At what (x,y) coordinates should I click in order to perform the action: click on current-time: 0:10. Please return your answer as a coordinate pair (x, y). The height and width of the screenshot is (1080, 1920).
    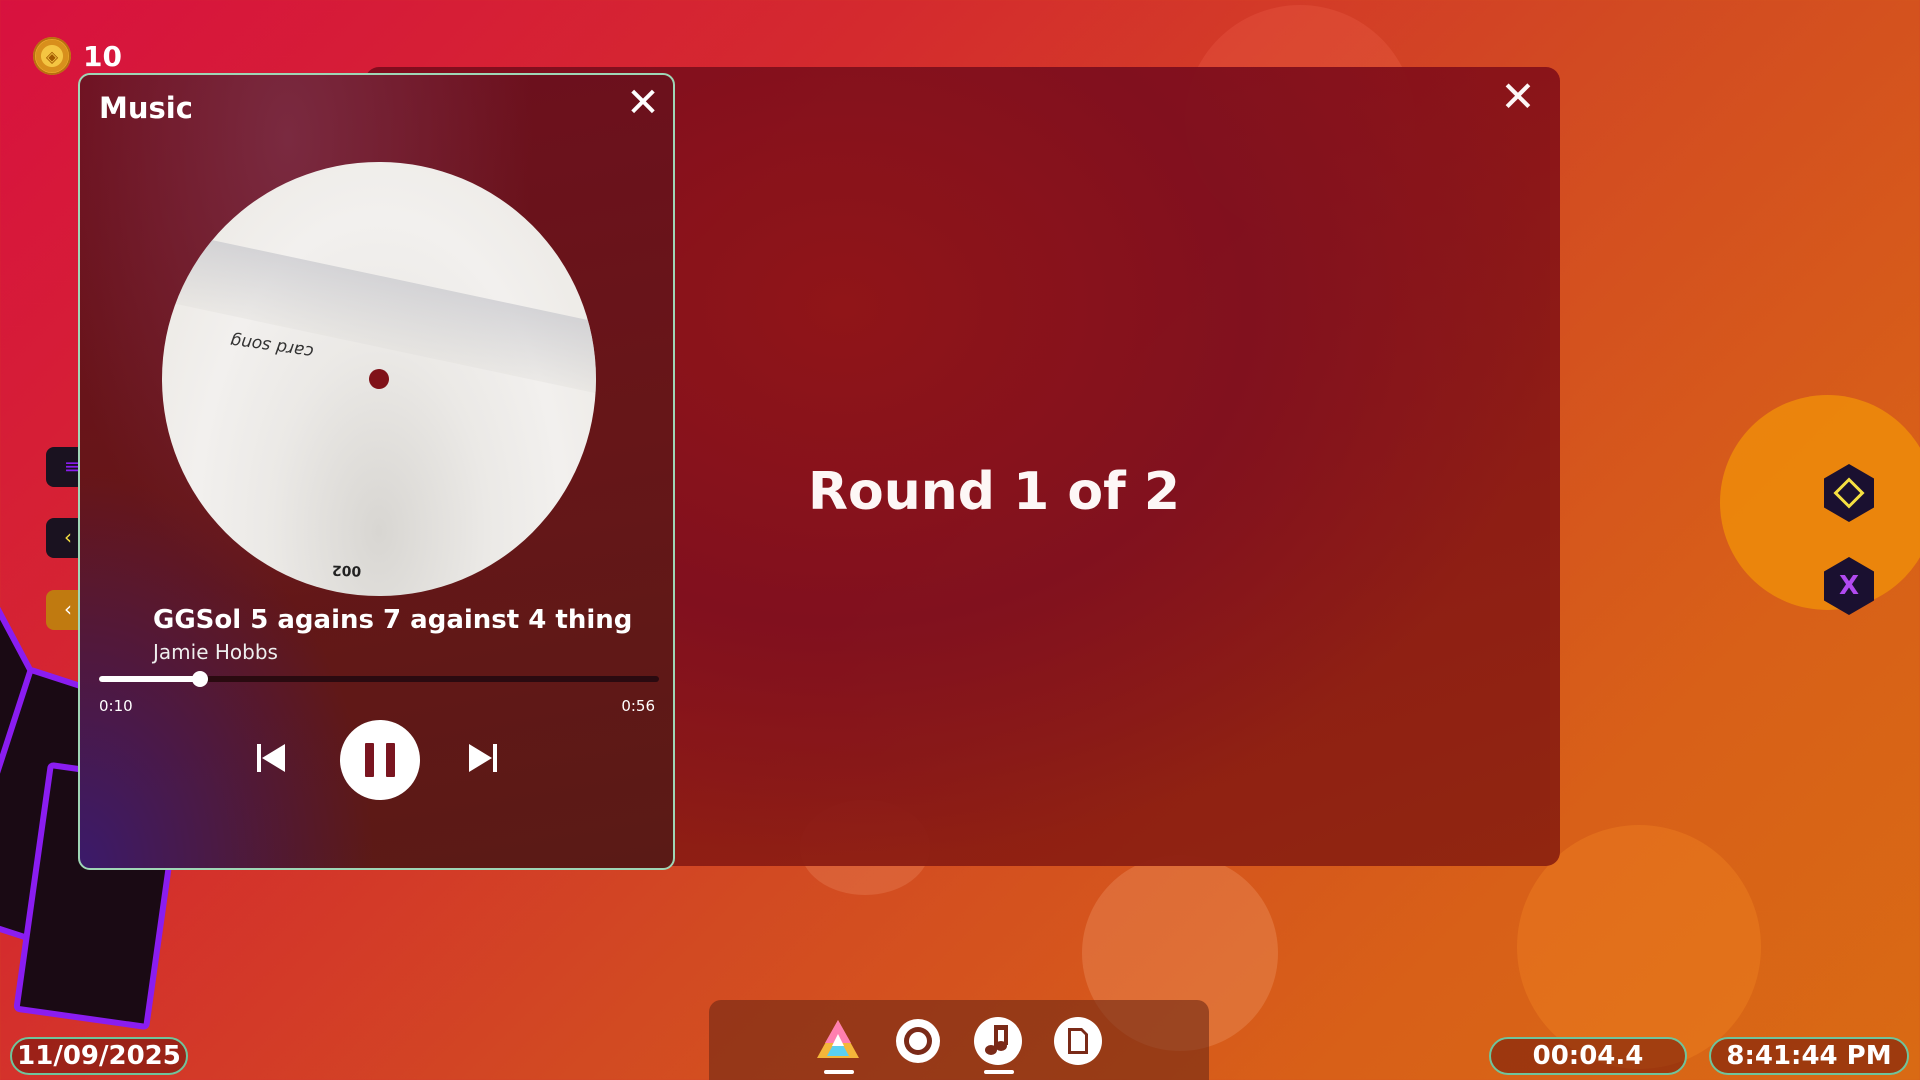
    Looking at the image, I should click on (116, 706).